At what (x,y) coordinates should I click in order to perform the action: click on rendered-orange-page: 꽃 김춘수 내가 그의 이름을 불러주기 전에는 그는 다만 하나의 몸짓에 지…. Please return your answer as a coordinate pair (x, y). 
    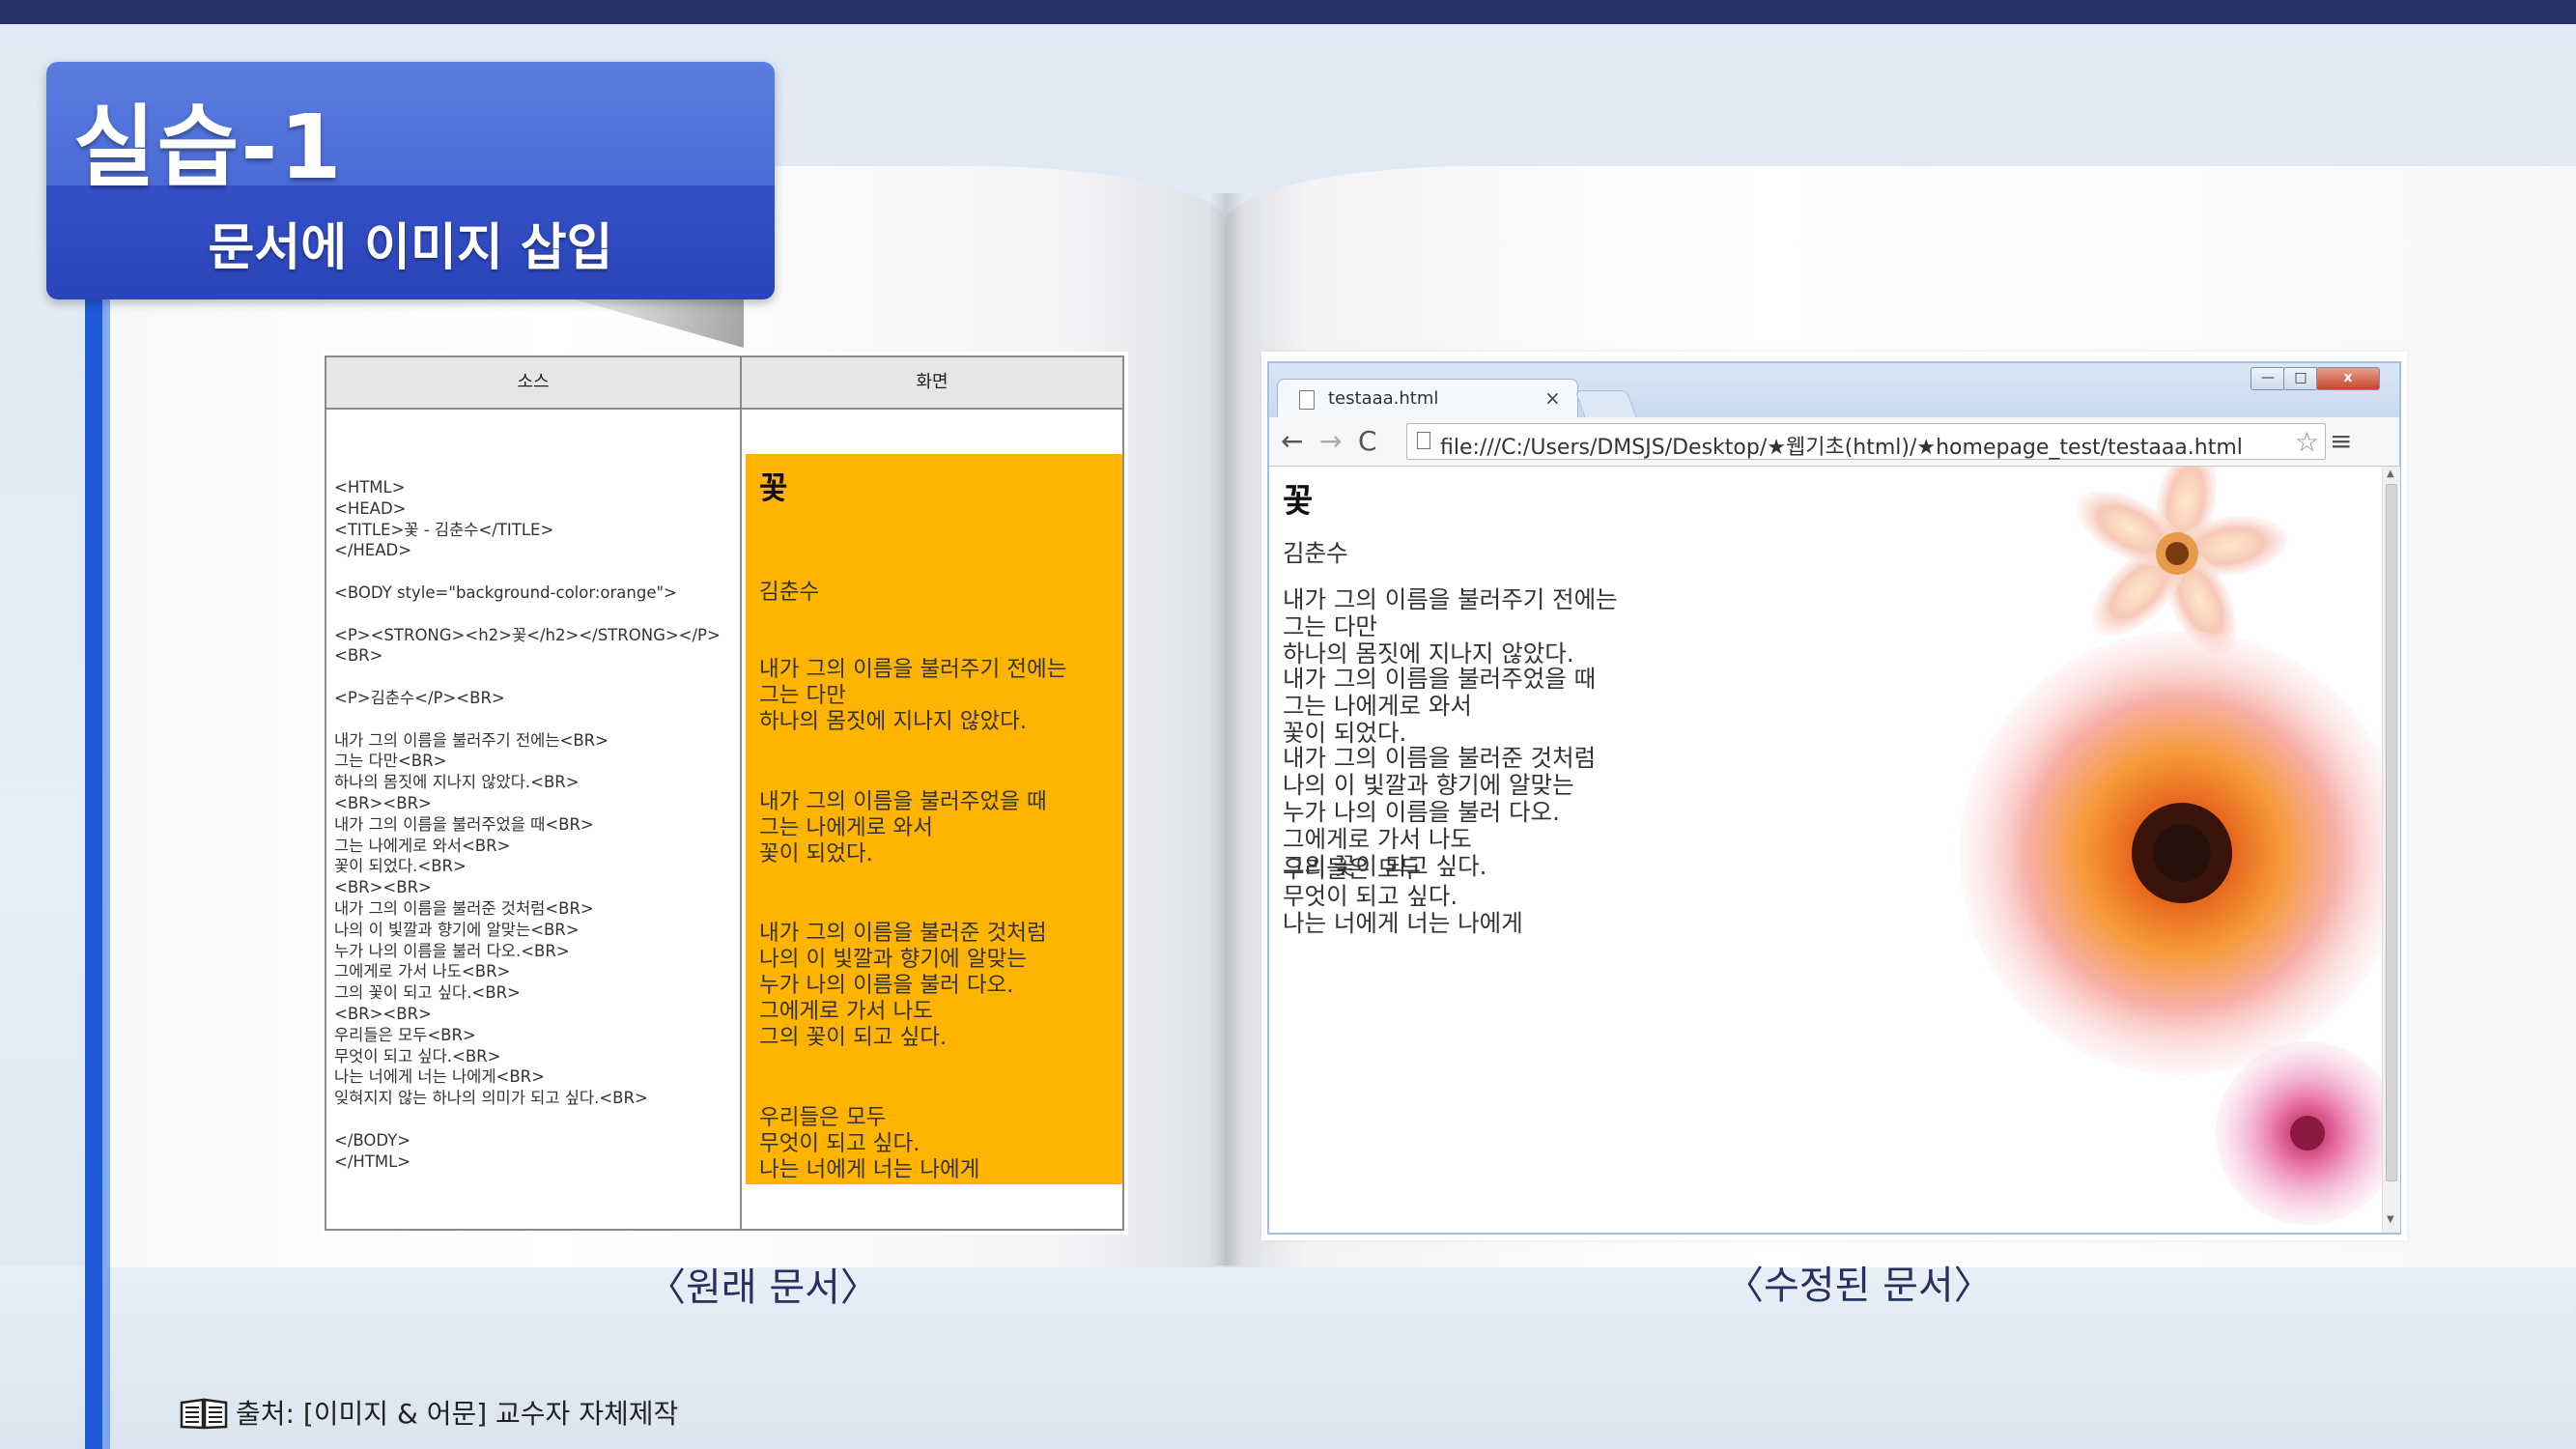
    Looking at the image, I should click on (934, 819).